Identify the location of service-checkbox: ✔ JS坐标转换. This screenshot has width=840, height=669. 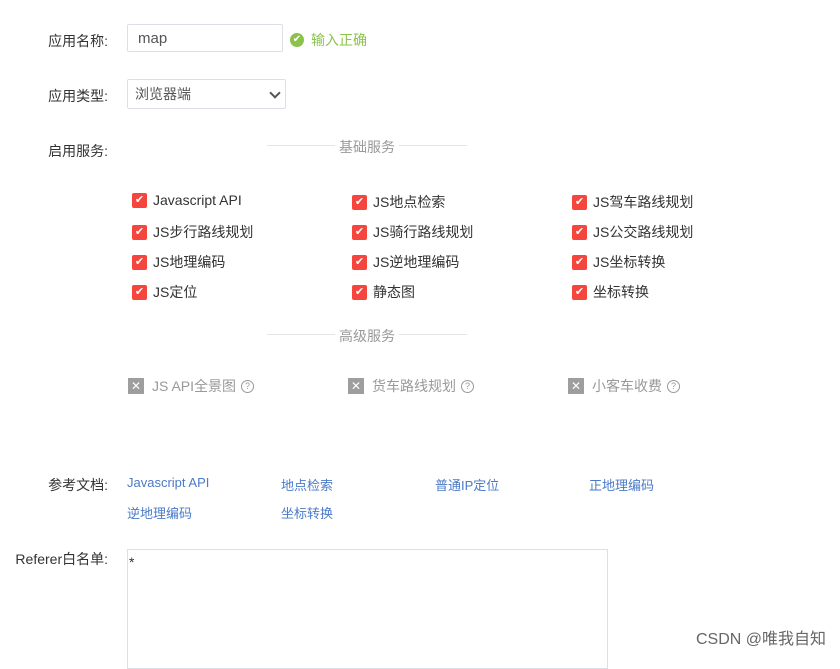
(618, 262).